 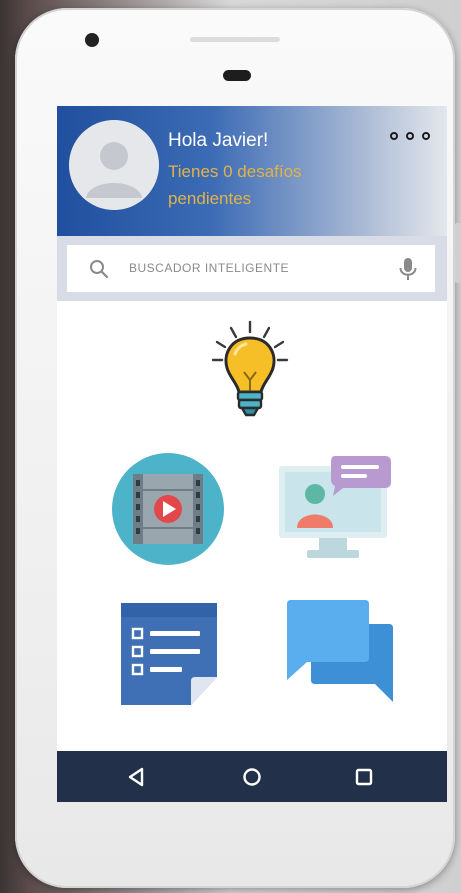 I want to click on more-options-icon, so click(x=410, y=136).